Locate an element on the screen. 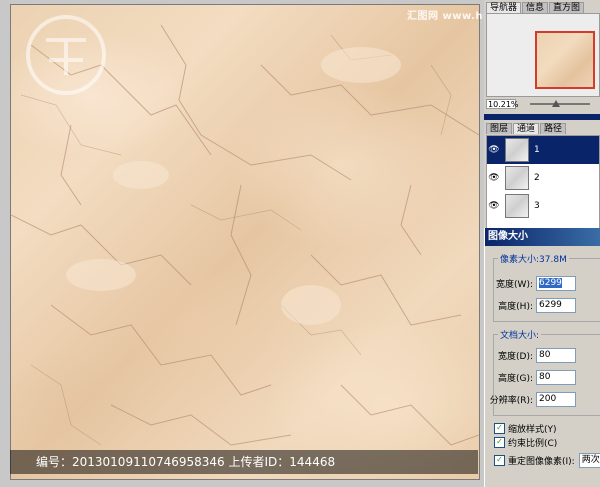  tab-histogram: 直方图 is located at coordinates (567, 7).